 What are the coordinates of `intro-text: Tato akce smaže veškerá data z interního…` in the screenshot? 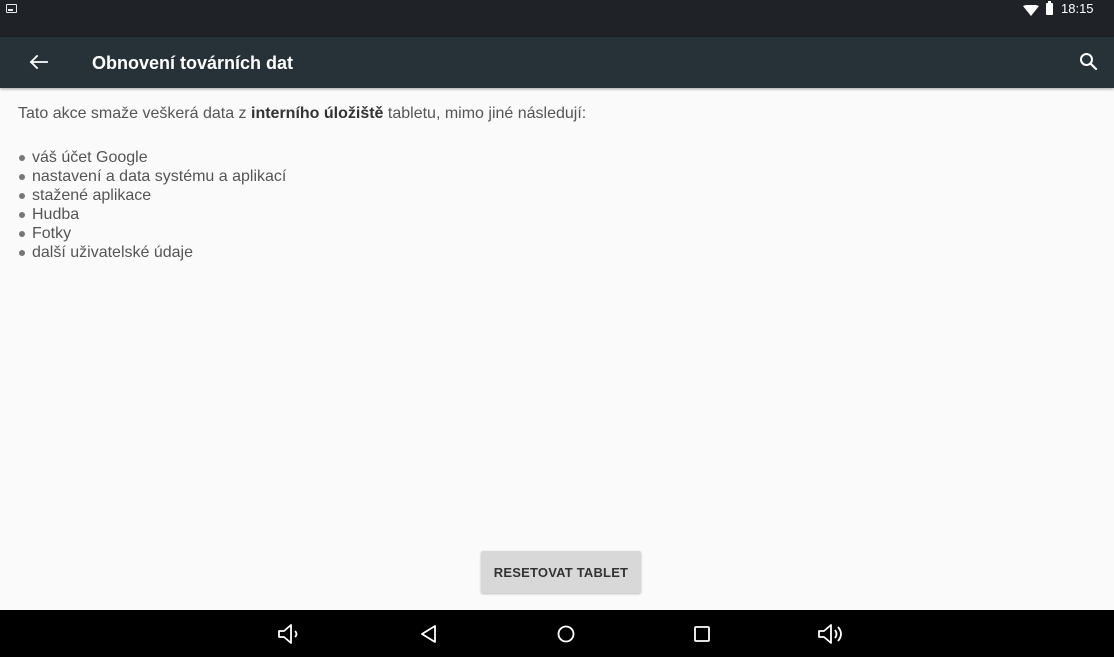 It's located at (302, 114).